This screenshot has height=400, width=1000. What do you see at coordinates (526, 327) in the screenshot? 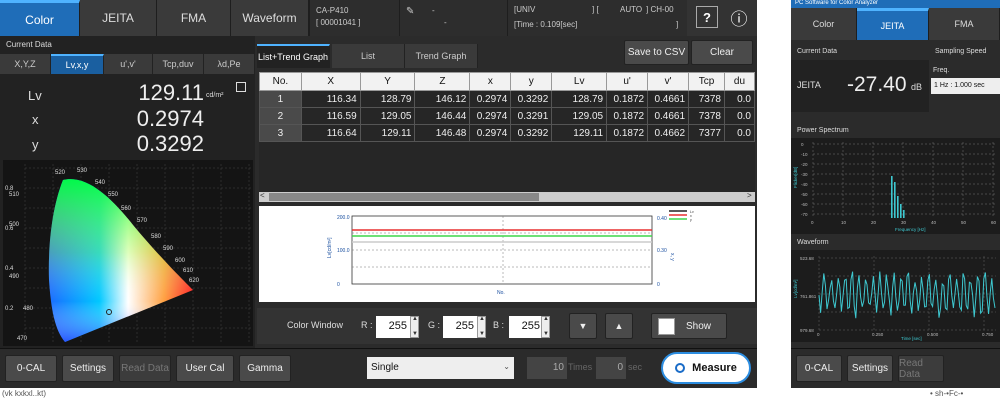
I see `b-input: 255` at bounding box center [526, 327].